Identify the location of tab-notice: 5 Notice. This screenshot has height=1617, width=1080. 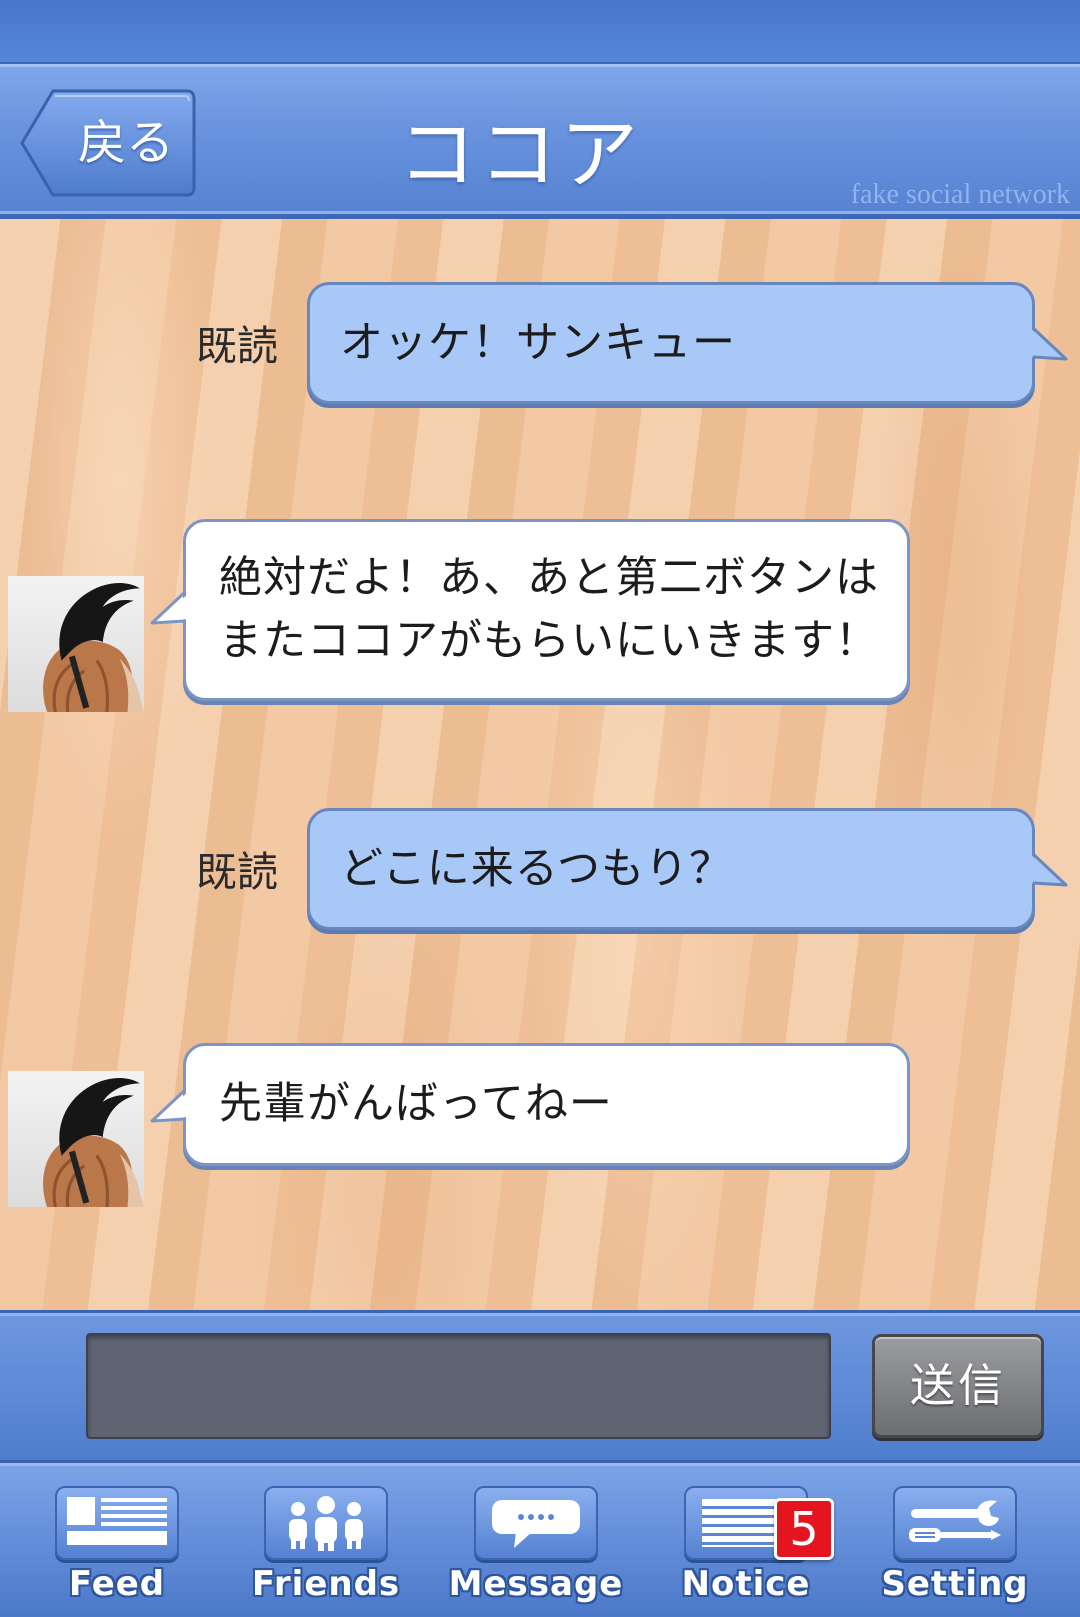
(746, 1538).